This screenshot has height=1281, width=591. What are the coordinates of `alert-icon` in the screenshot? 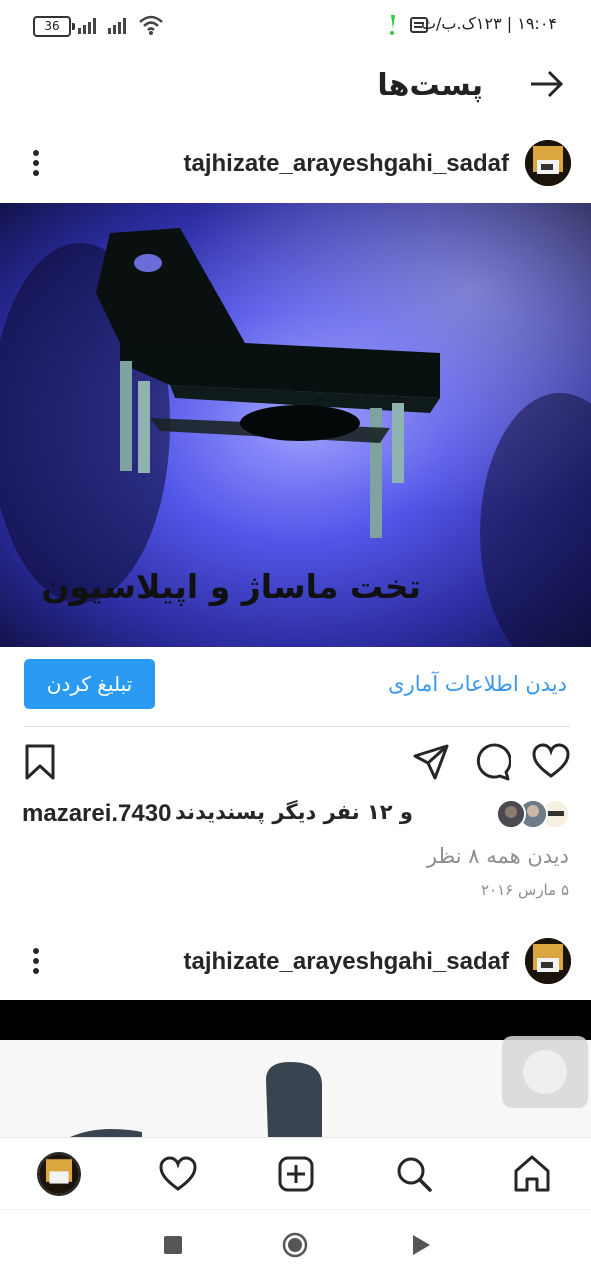 It's located at (392, 25).